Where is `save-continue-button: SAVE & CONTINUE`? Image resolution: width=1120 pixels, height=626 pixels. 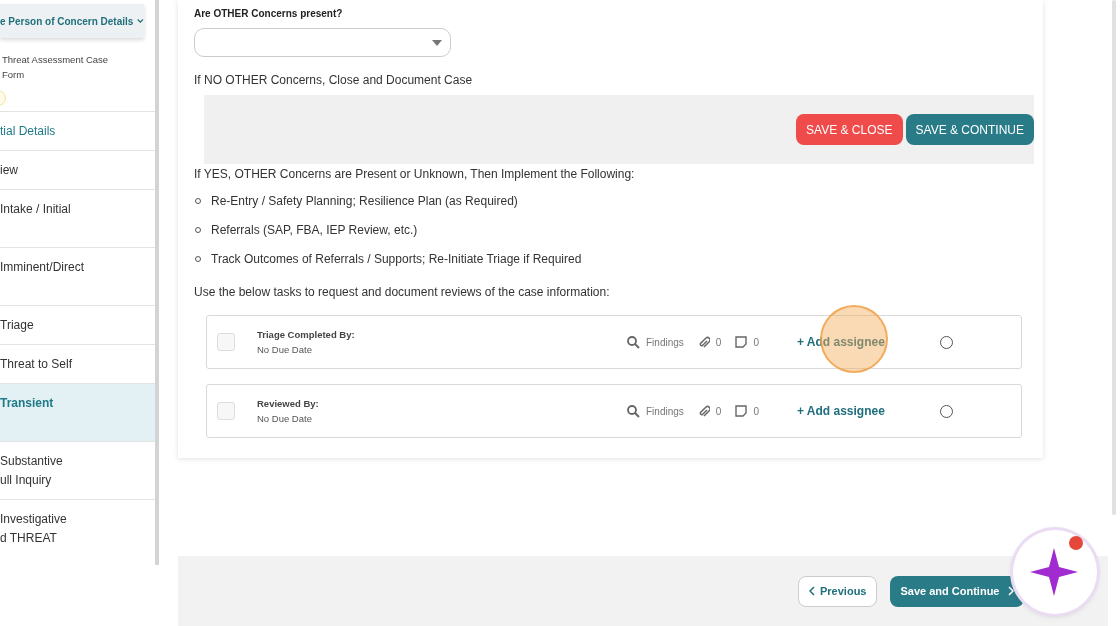 save-continue-button: SAVE & CONTINUE is located at coordinates (969, 129).